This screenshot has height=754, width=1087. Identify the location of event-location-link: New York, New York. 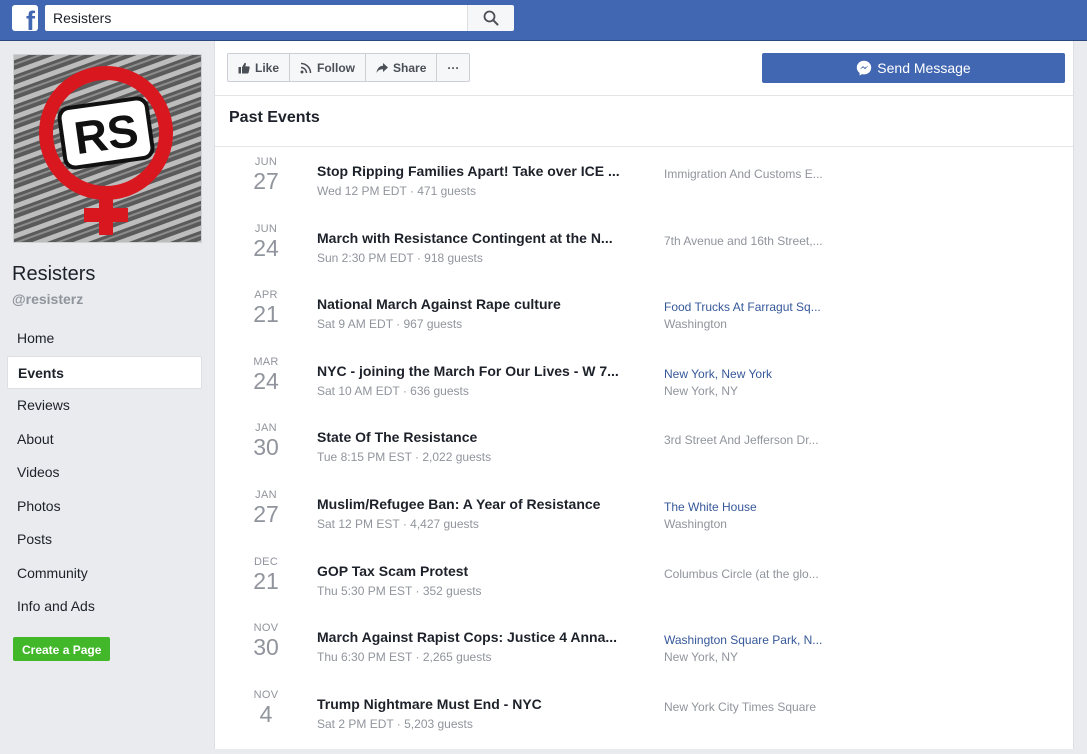
(718, 374).